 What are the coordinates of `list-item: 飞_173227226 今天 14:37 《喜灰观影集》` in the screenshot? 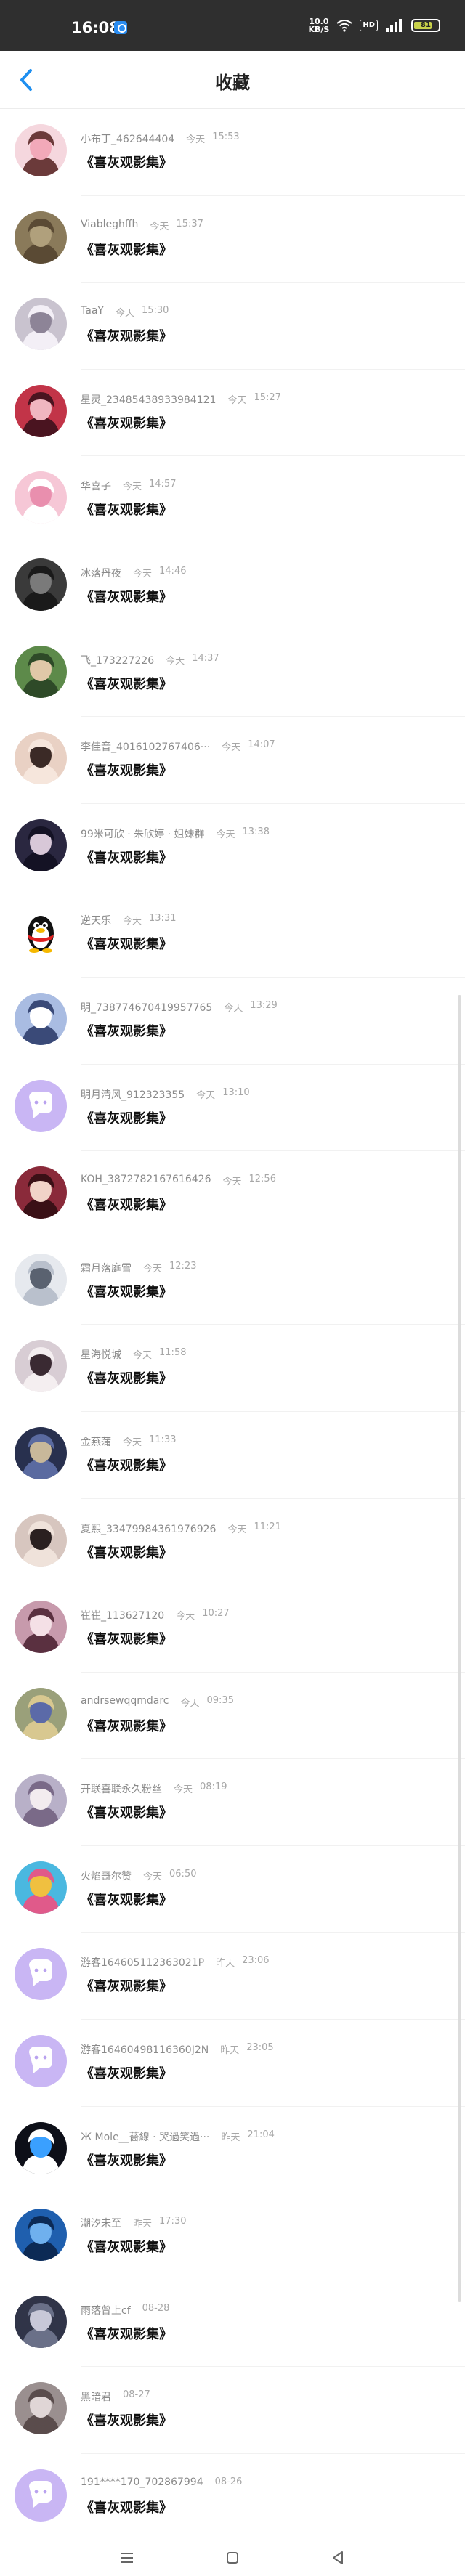 It's located at (232, 674).